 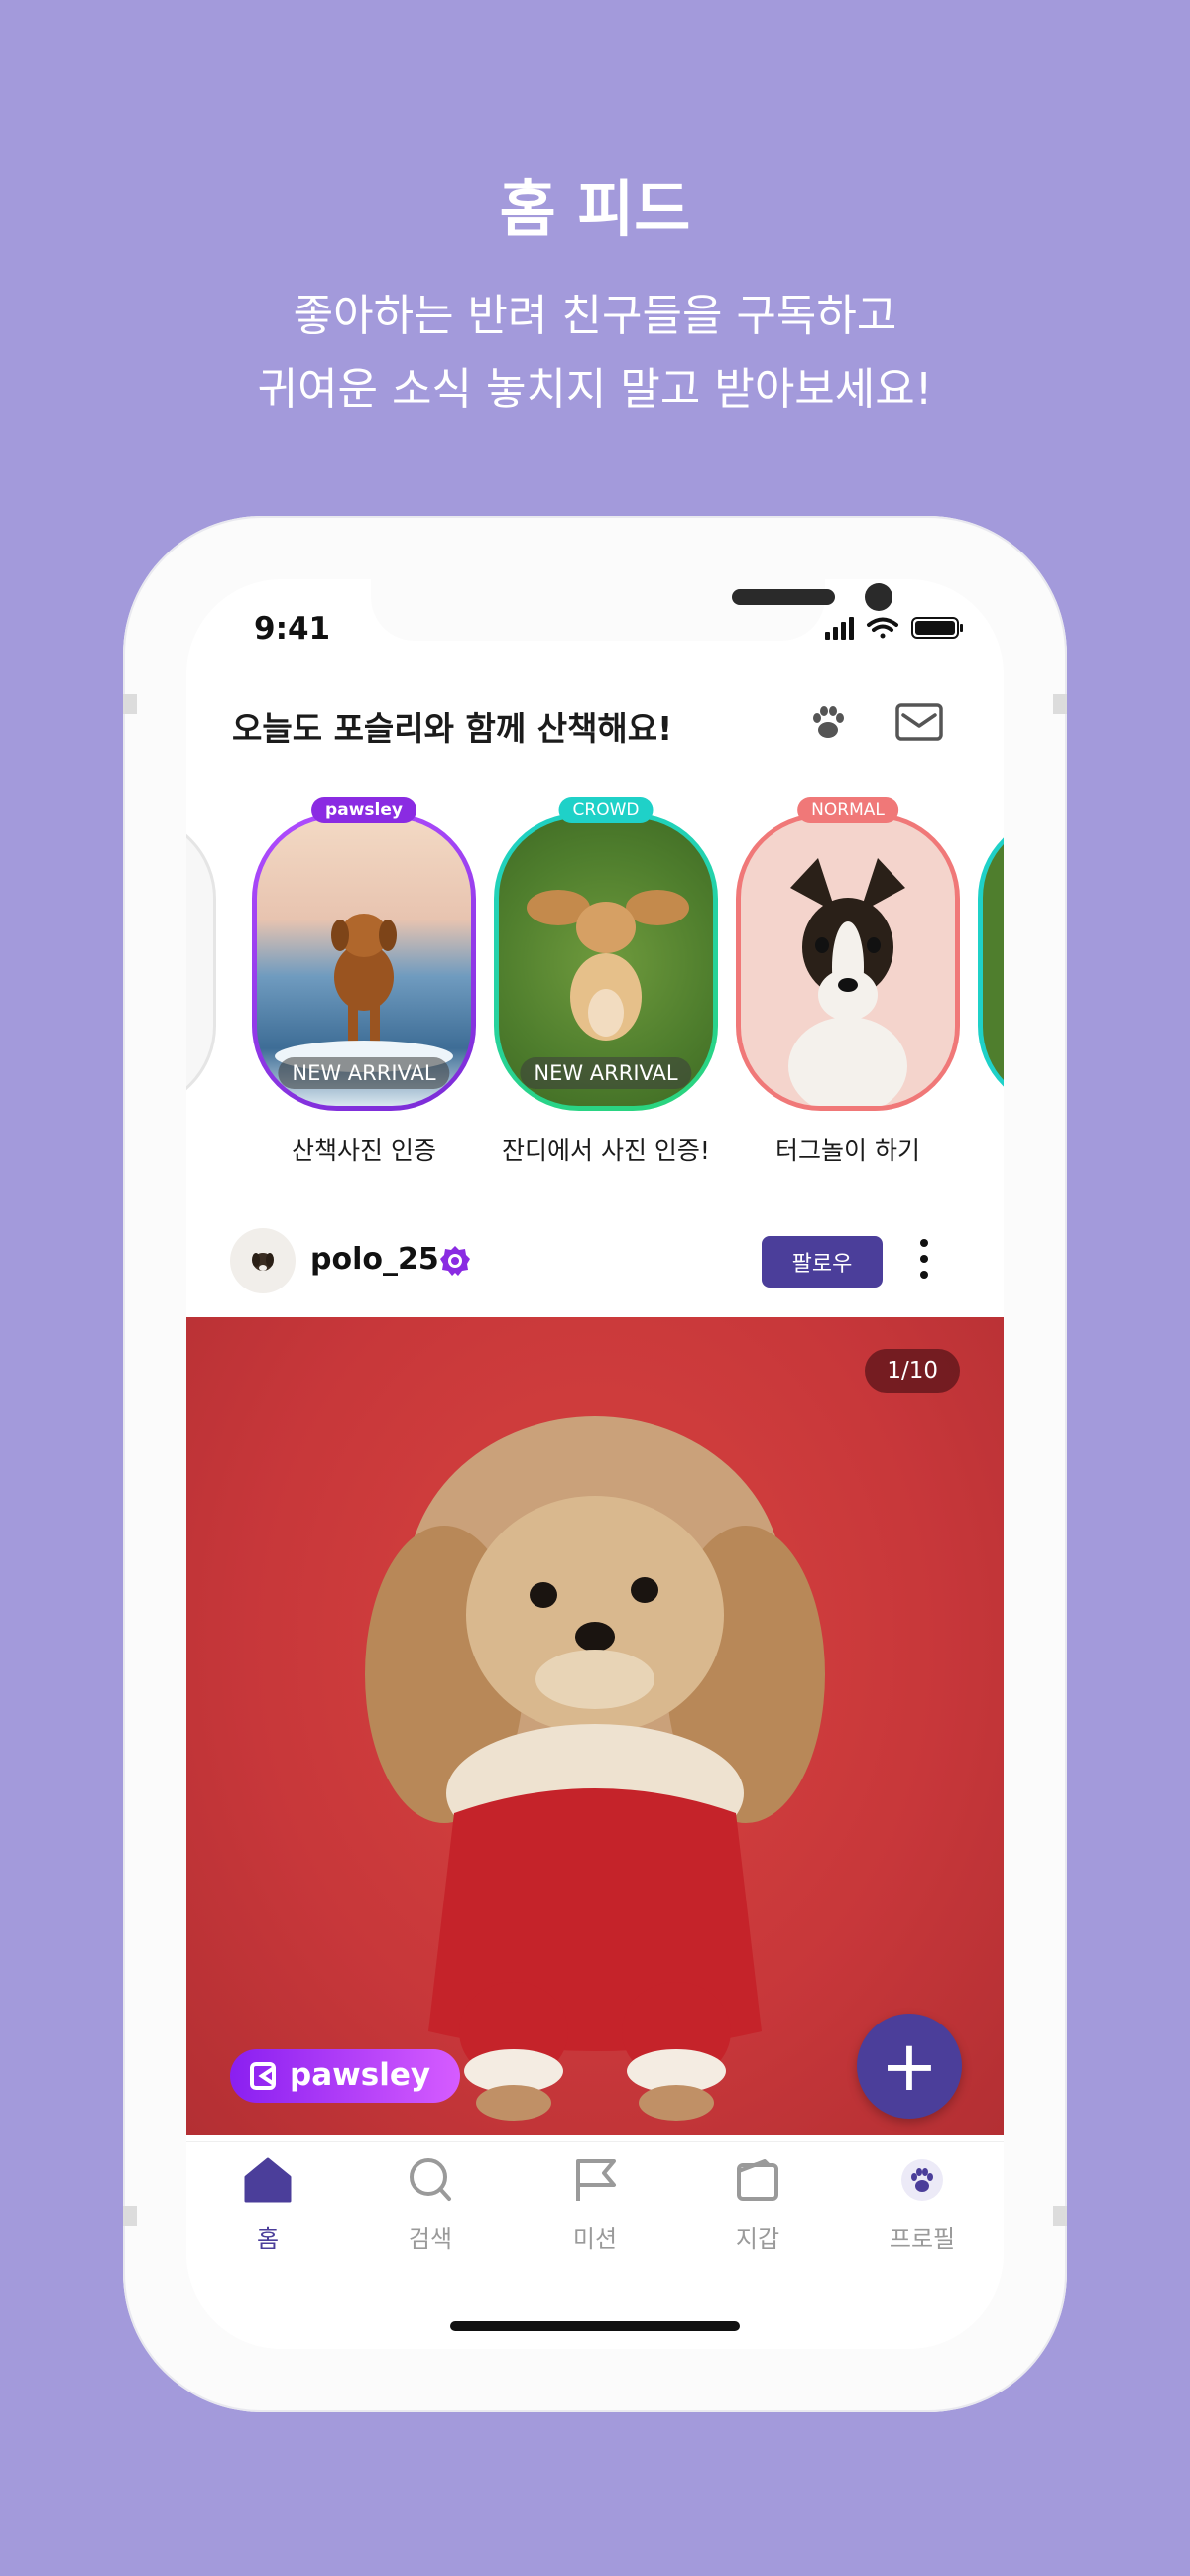 What do you see at coordinates (828, 723) in the screenshot?
I see `paw-icon` at bounding box center [828, 723].